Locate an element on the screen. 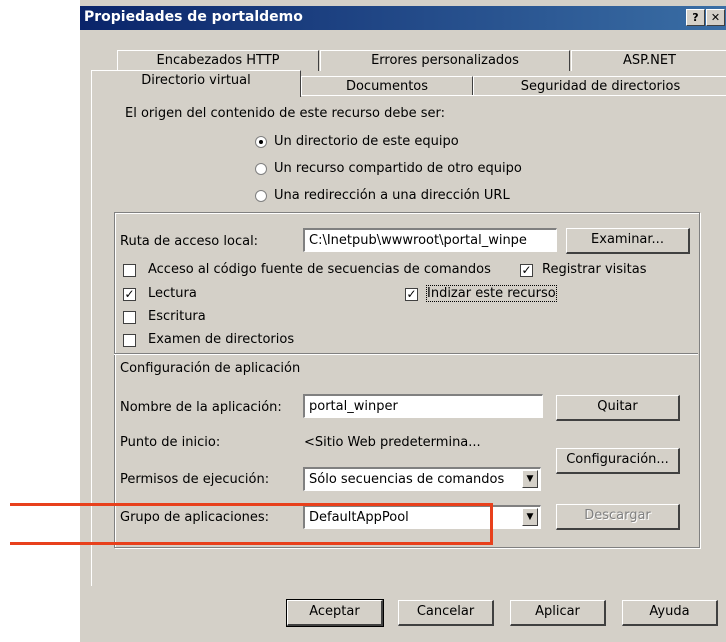  checkbox-read-label: Lectura is located at coordinates (172, 293).